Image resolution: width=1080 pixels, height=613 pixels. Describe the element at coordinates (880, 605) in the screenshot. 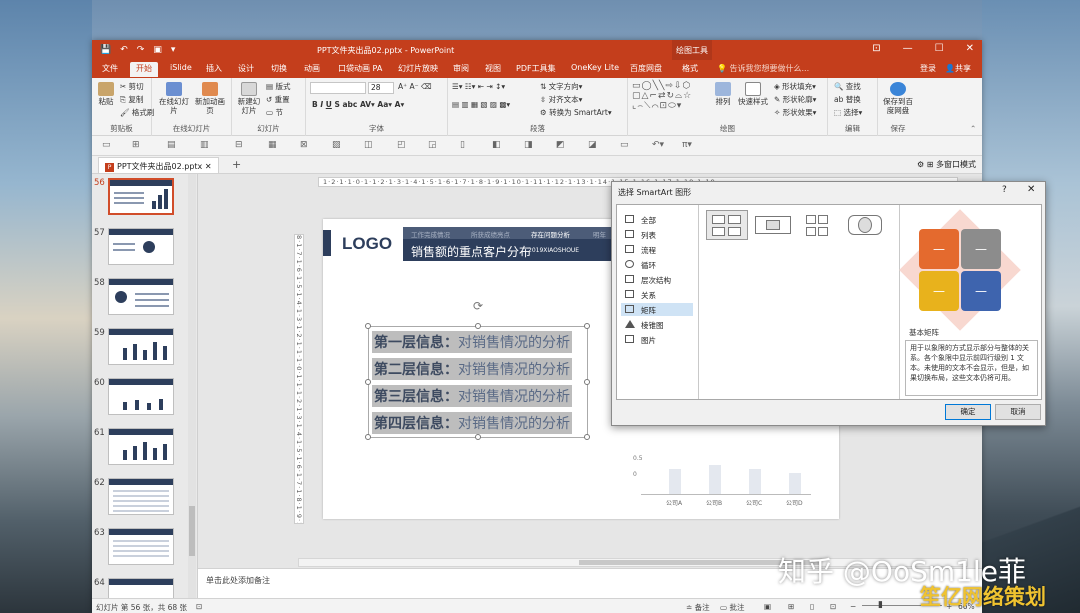

I see `zoom-slider-thumb: ▮` at that location.